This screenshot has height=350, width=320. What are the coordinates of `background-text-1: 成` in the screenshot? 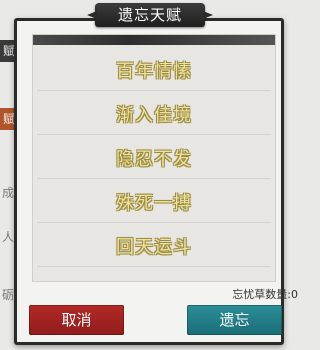 It's located at (8, 193).